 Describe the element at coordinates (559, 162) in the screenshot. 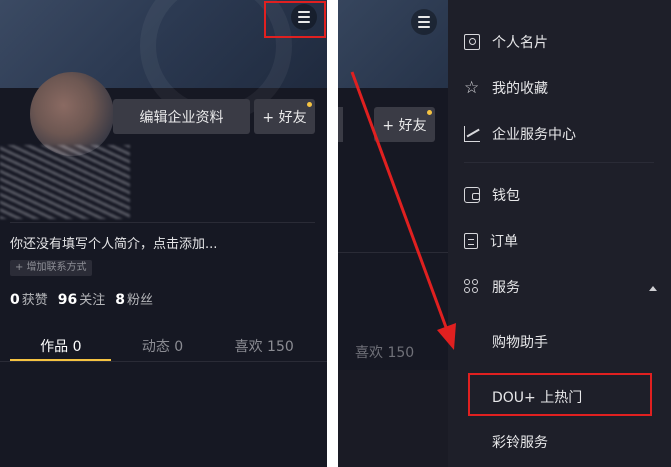

I see `drawer-divider` at that location.